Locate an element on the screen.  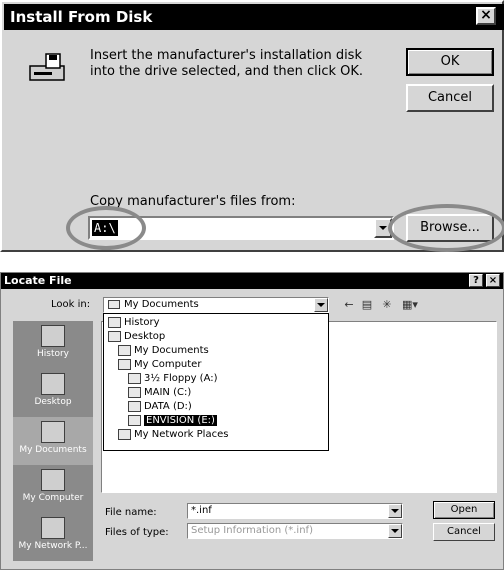
place-my-documents: My Documents is located at coordinates (53, 441).